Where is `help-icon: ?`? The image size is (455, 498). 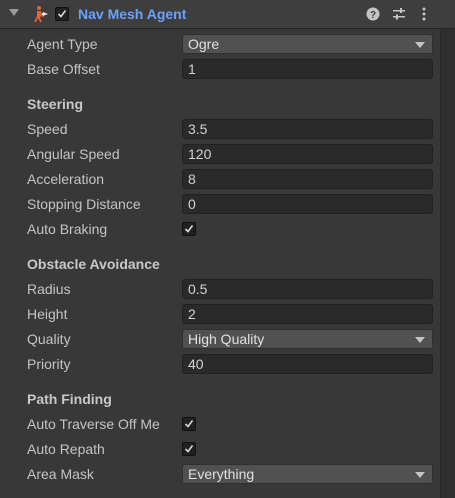
help-icon: ? is located at coordinates (373, 14).